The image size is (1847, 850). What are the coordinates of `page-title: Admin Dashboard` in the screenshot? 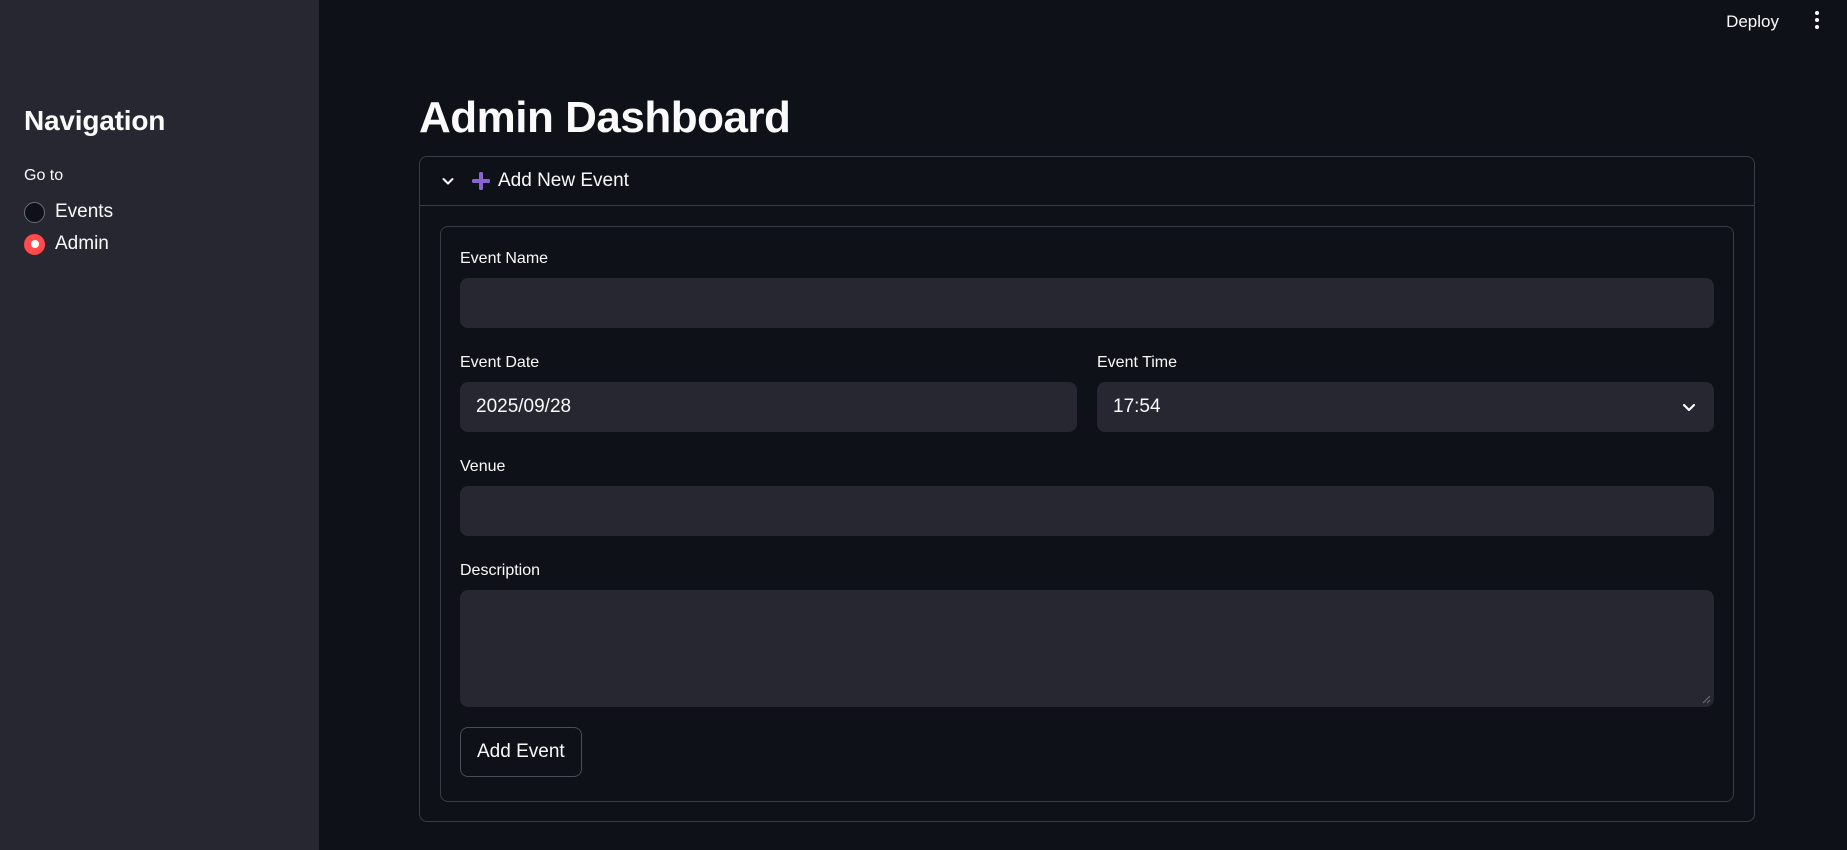 It's located at (605, 117).